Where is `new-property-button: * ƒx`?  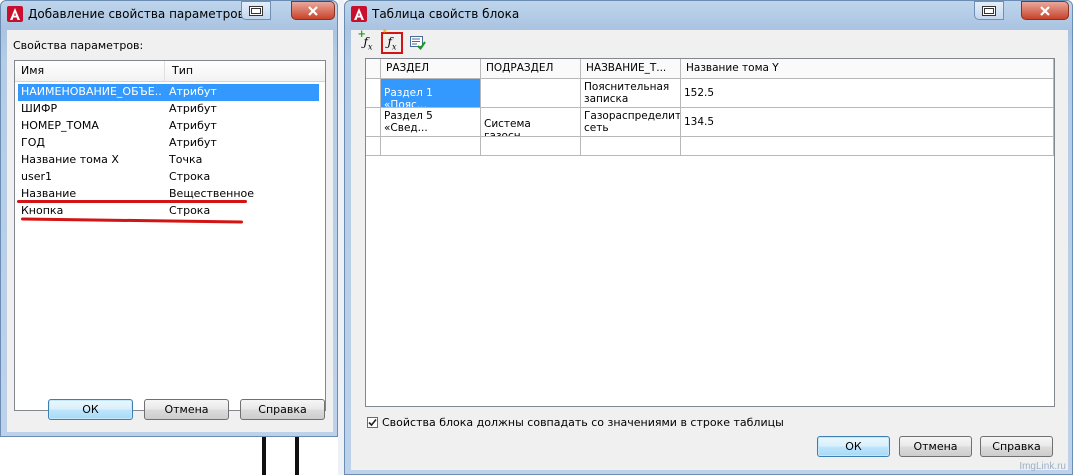
new-property-button: * ƒx is located at coordinates (392, 41).